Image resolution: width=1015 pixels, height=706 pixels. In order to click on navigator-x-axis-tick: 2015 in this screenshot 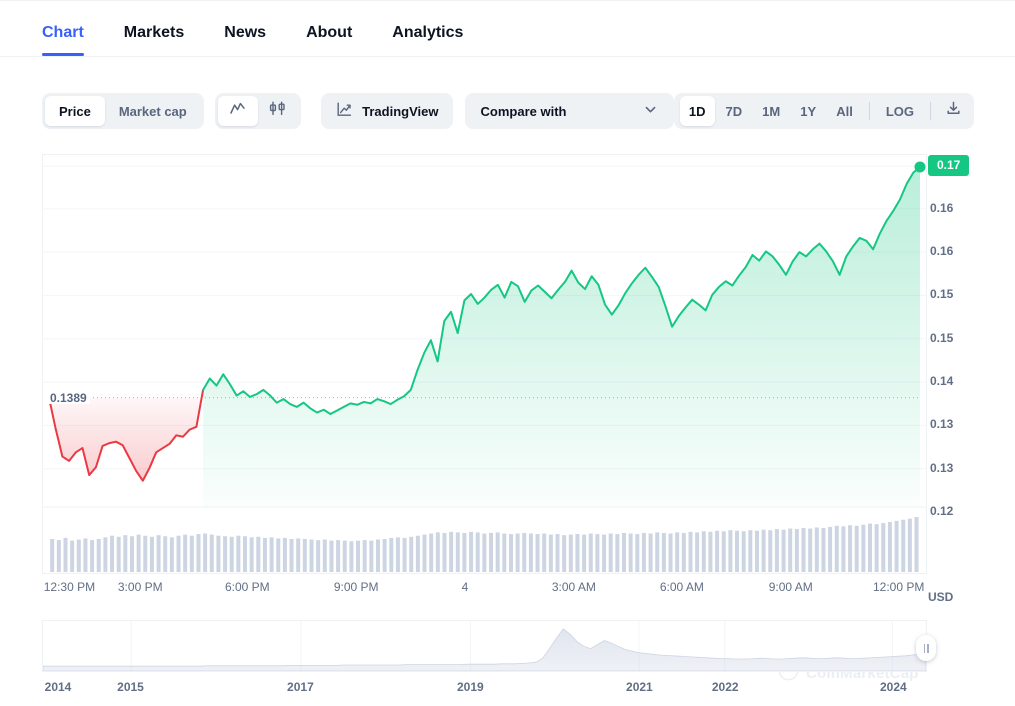, I will do `click(130, 687)`.